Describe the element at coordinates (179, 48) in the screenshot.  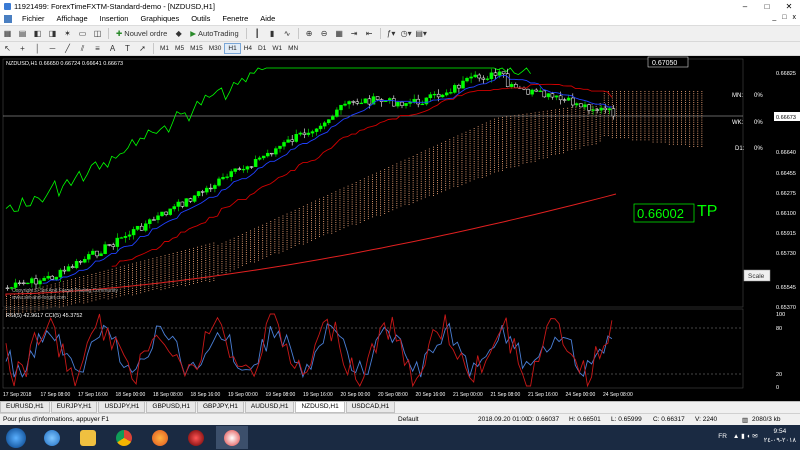
I see `timeframe-m5: M5` at that location.